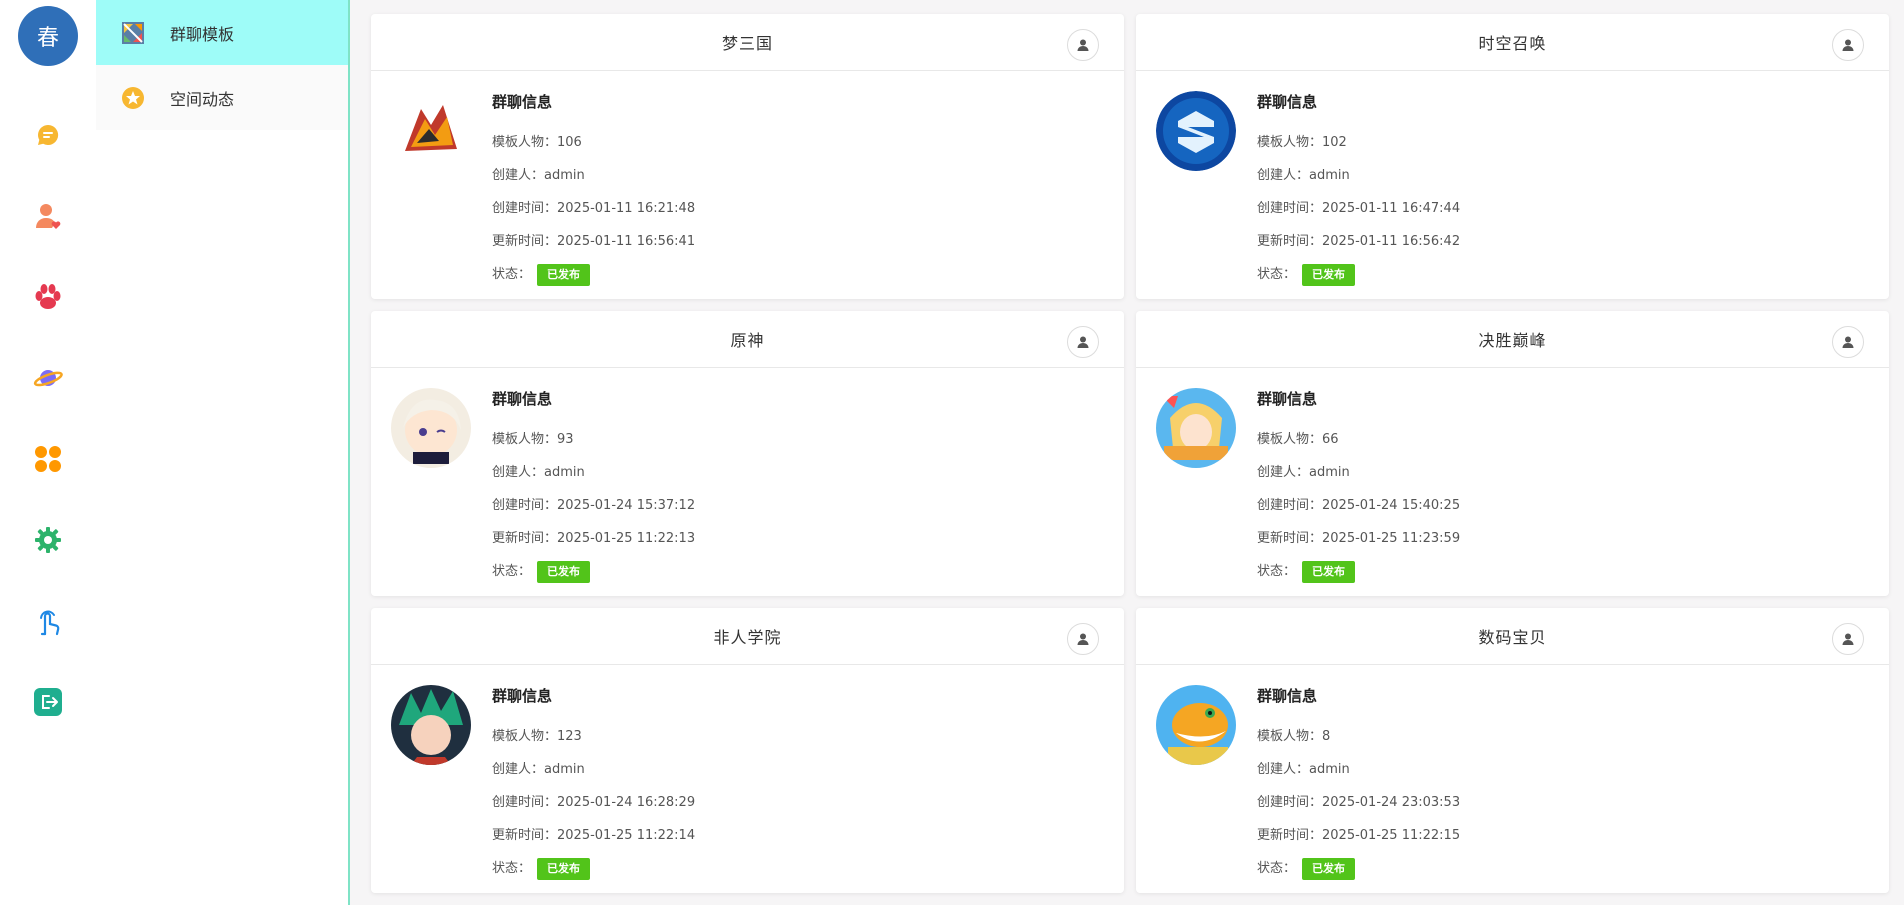 The width and height of the screenshot is (1904, 905). I want to click on icon-rail: 春, so click(48, 452).